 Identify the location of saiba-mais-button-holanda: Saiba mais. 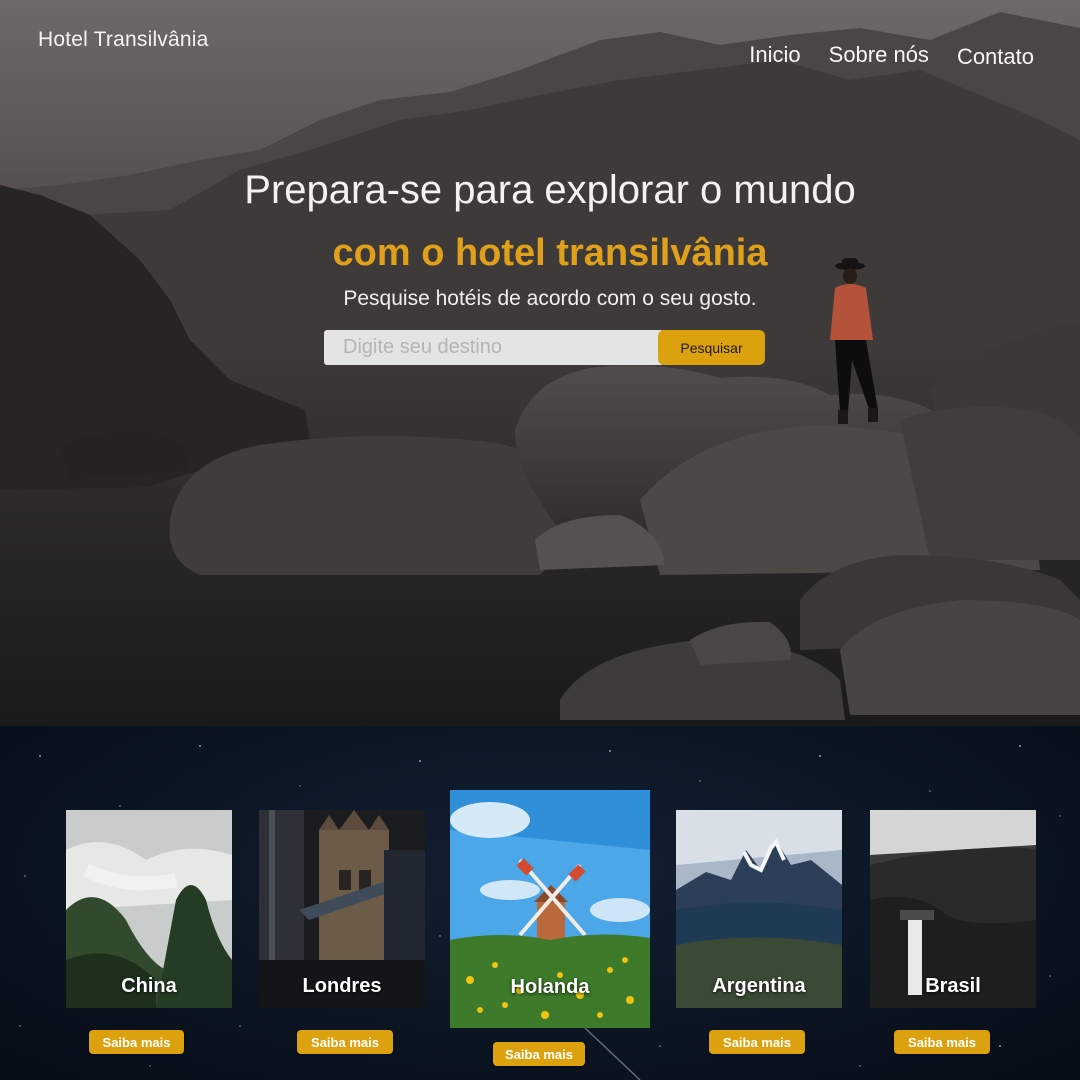
(539, 1054).